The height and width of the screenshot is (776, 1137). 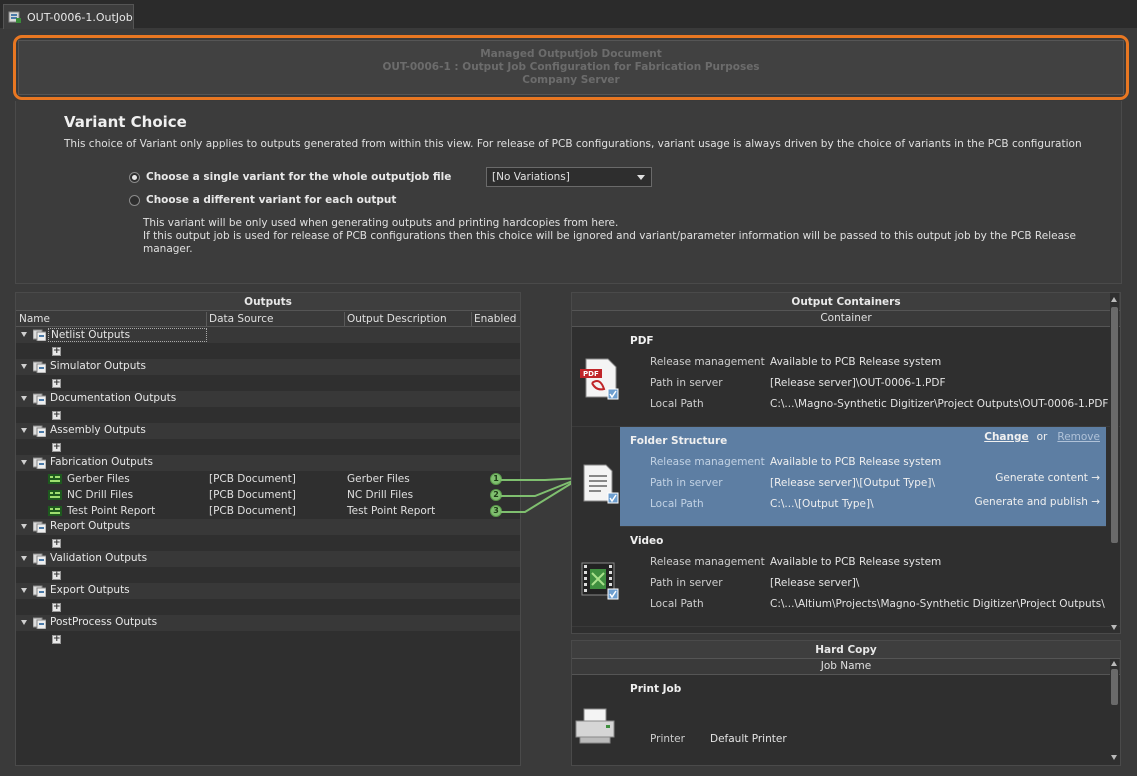 I want to click on variant-dropdown: [No Variations], so click(x=569, y=177).